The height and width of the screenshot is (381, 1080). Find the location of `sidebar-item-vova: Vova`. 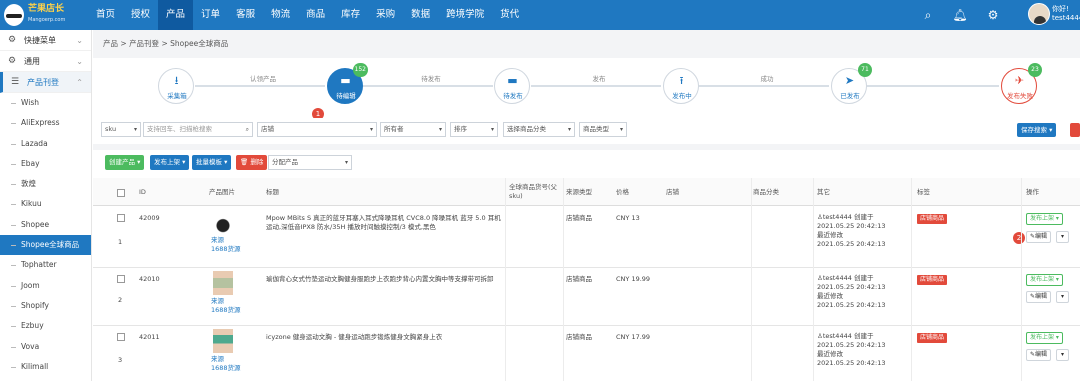

sidebar-item-vova: Vova is located at coordinates (45, 347).